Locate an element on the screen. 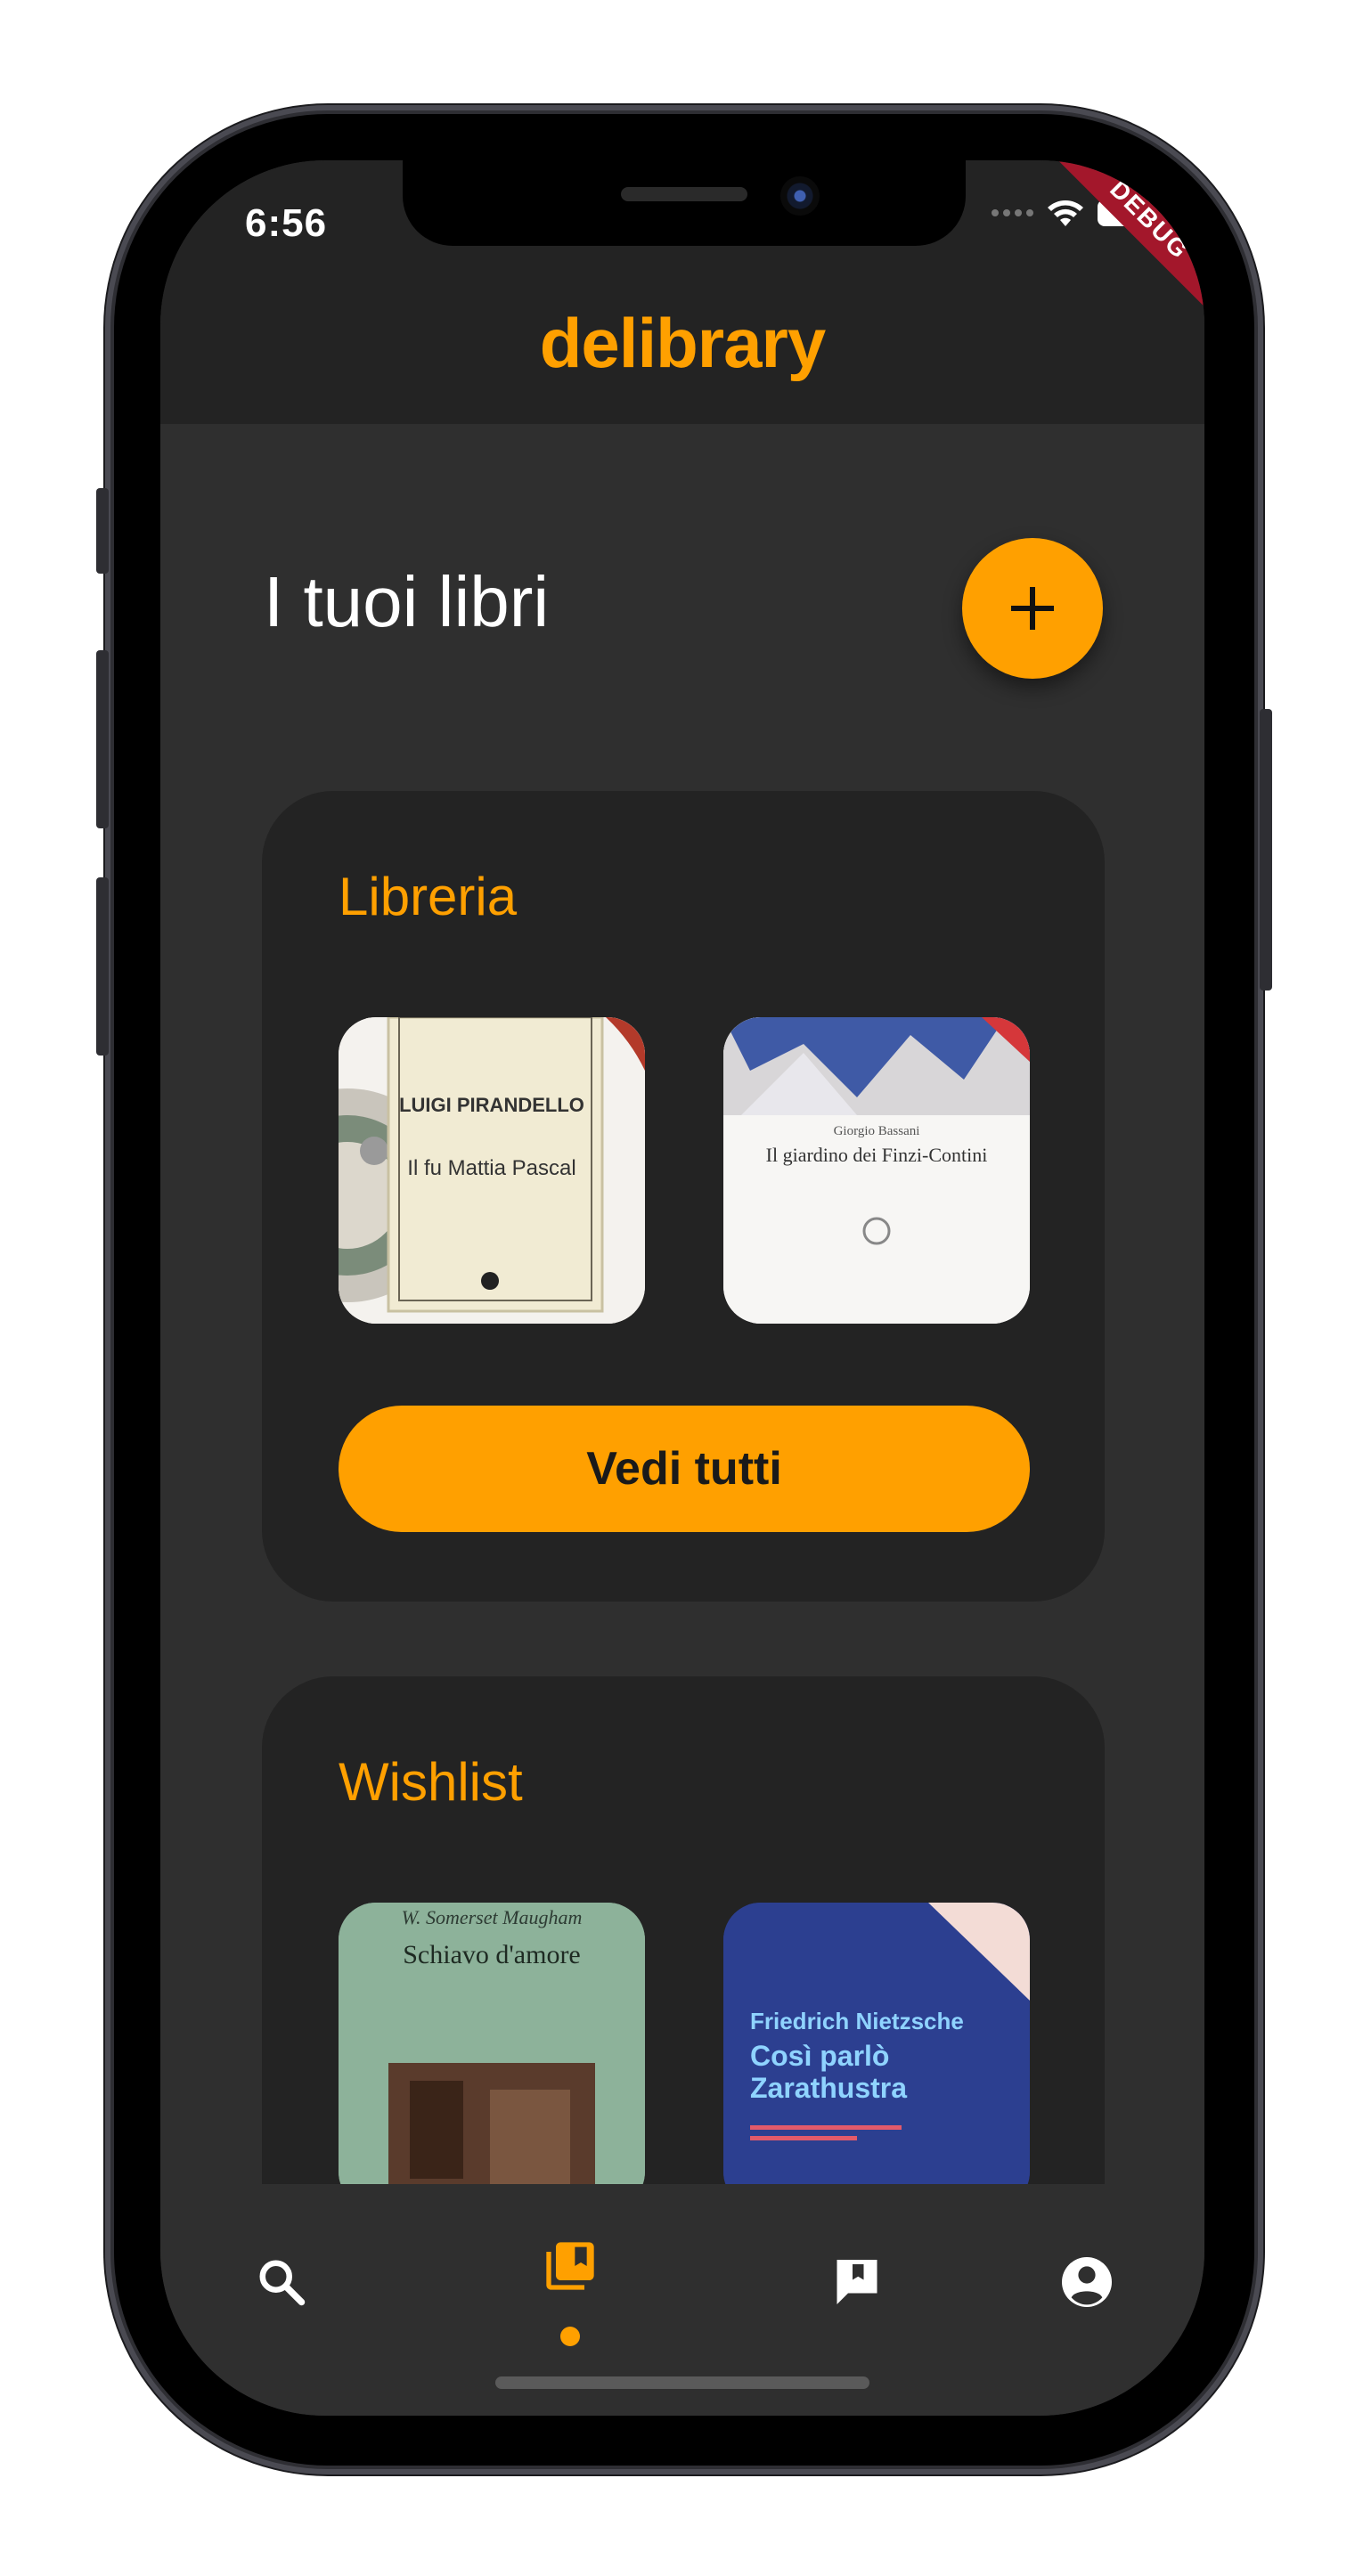 The height and width of the screenshot is (2576, 1363). add-book-button is located at coordinates (1032, 609).